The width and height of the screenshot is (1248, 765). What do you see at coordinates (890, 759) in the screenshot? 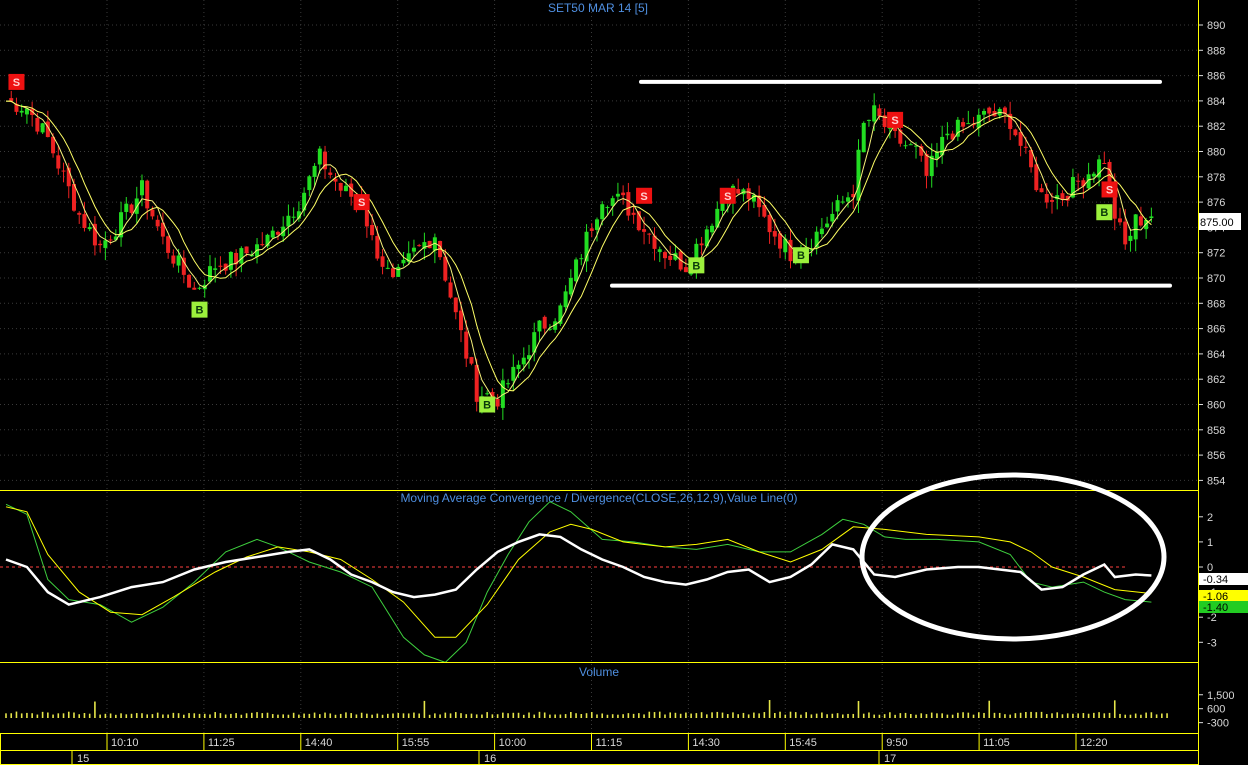
I see `day-tick-label: 17` at bounding box center [890, 759].